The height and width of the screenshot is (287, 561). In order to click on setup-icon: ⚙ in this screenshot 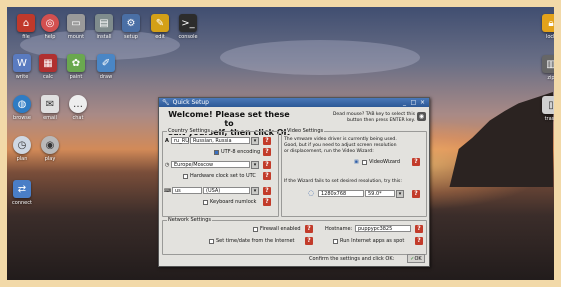, I will do `click(131, 23)`.